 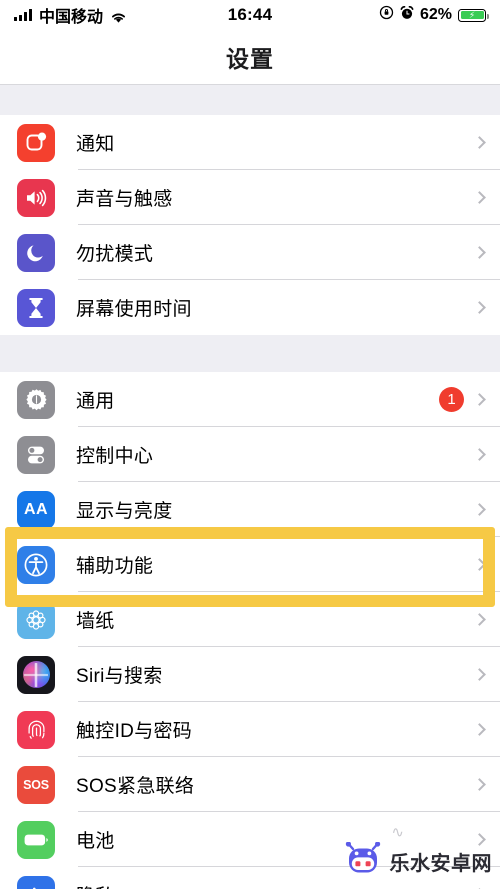 I want to click on status-badge: 1, so click(x=451, y=399).